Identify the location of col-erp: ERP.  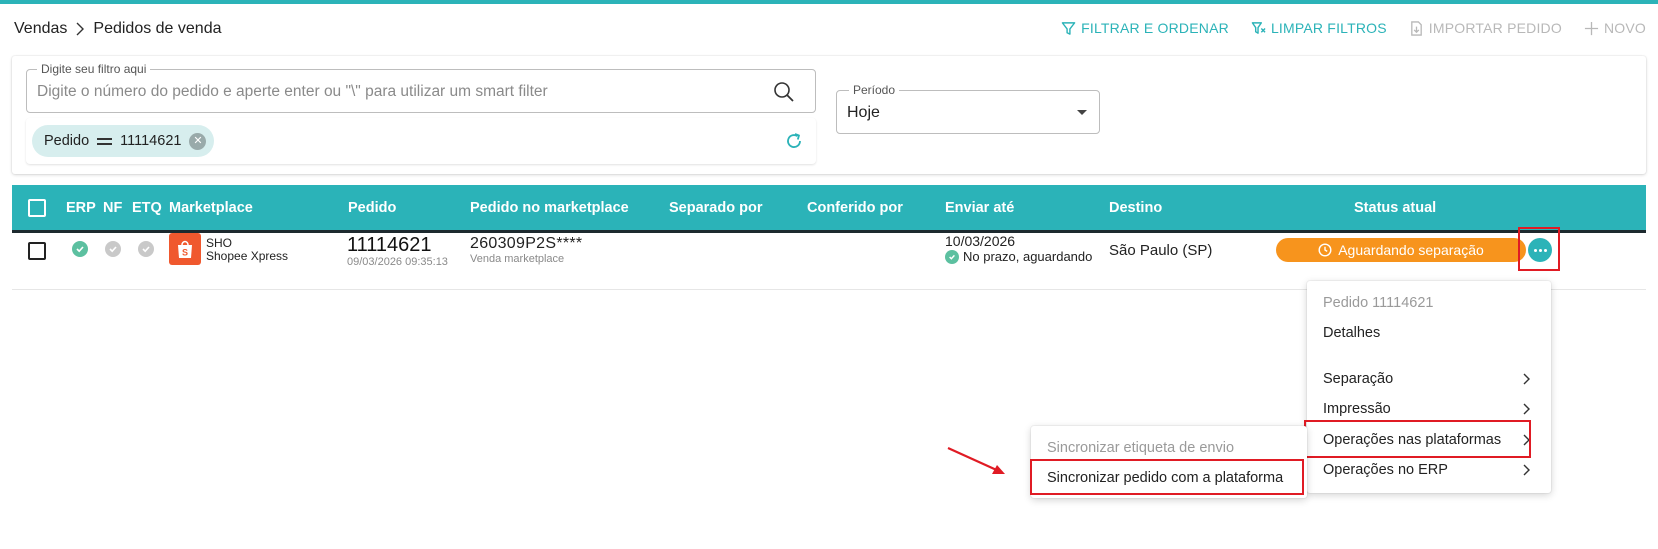
(81, 208).